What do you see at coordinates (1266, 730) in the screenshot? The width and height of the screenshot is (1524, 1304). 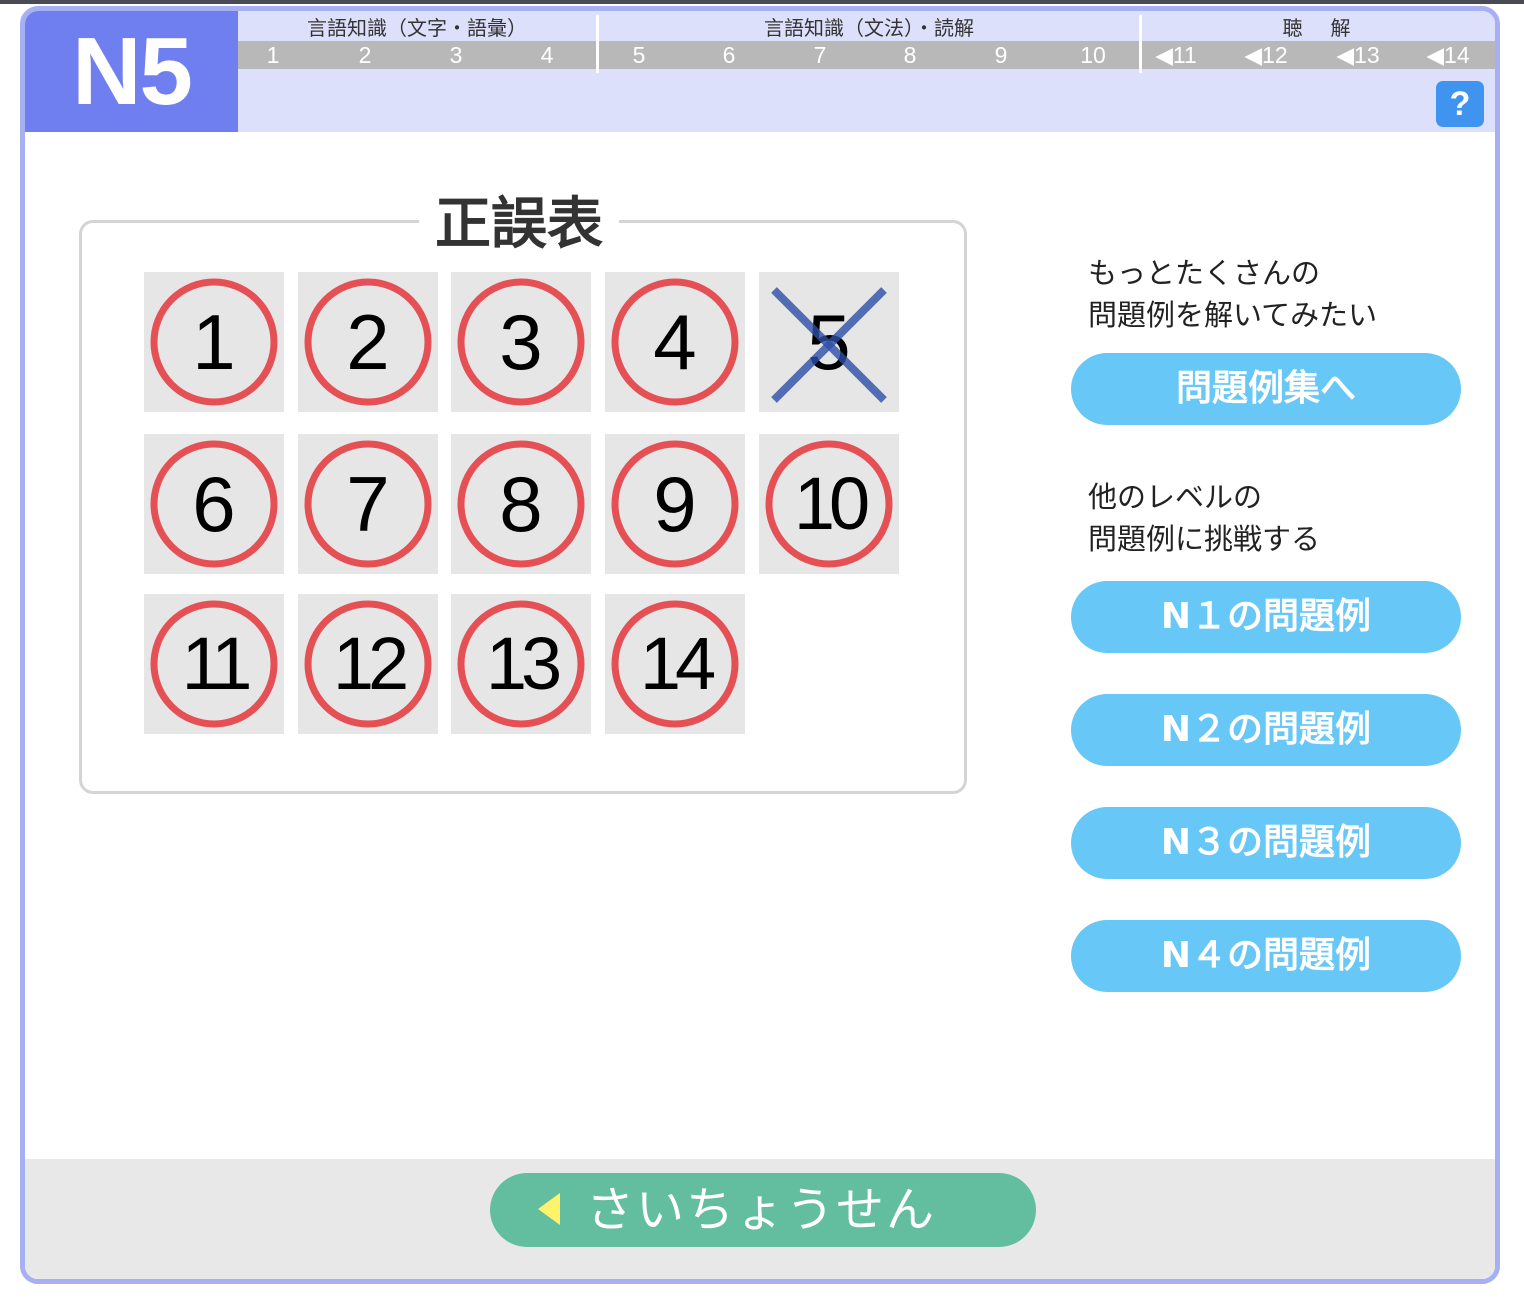 I see `n2-examples-button: N２の問題例` at bounding box center [1266, 730].